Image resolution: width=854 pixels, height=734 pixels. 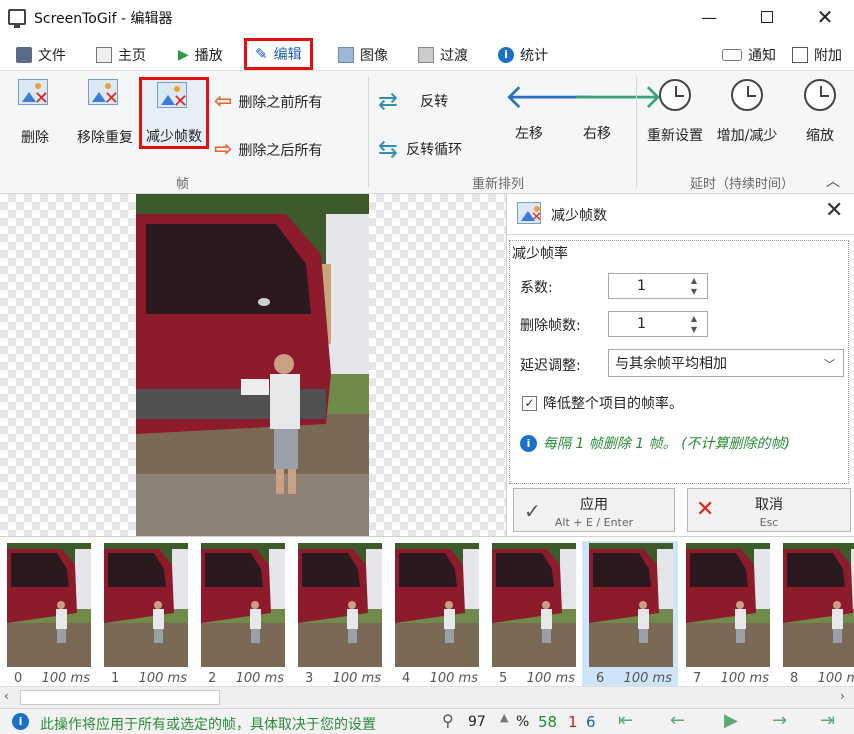 I want to click on last-frame-icon: ⇥, so click(x=827, y=720).